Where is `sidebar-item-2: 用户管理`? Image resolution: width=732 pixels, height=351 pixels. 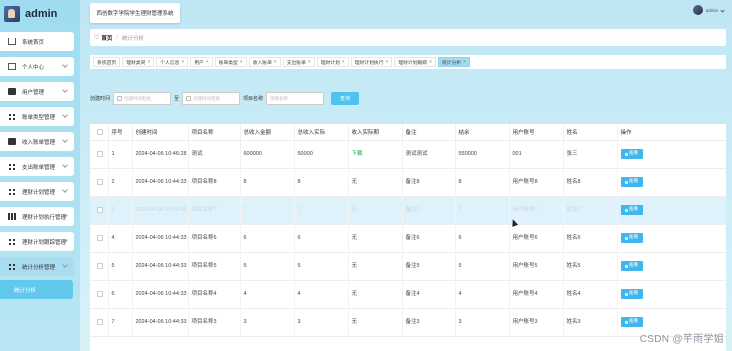 sidebar-item-2: 用户管理 is located at coordinates (37, 91).